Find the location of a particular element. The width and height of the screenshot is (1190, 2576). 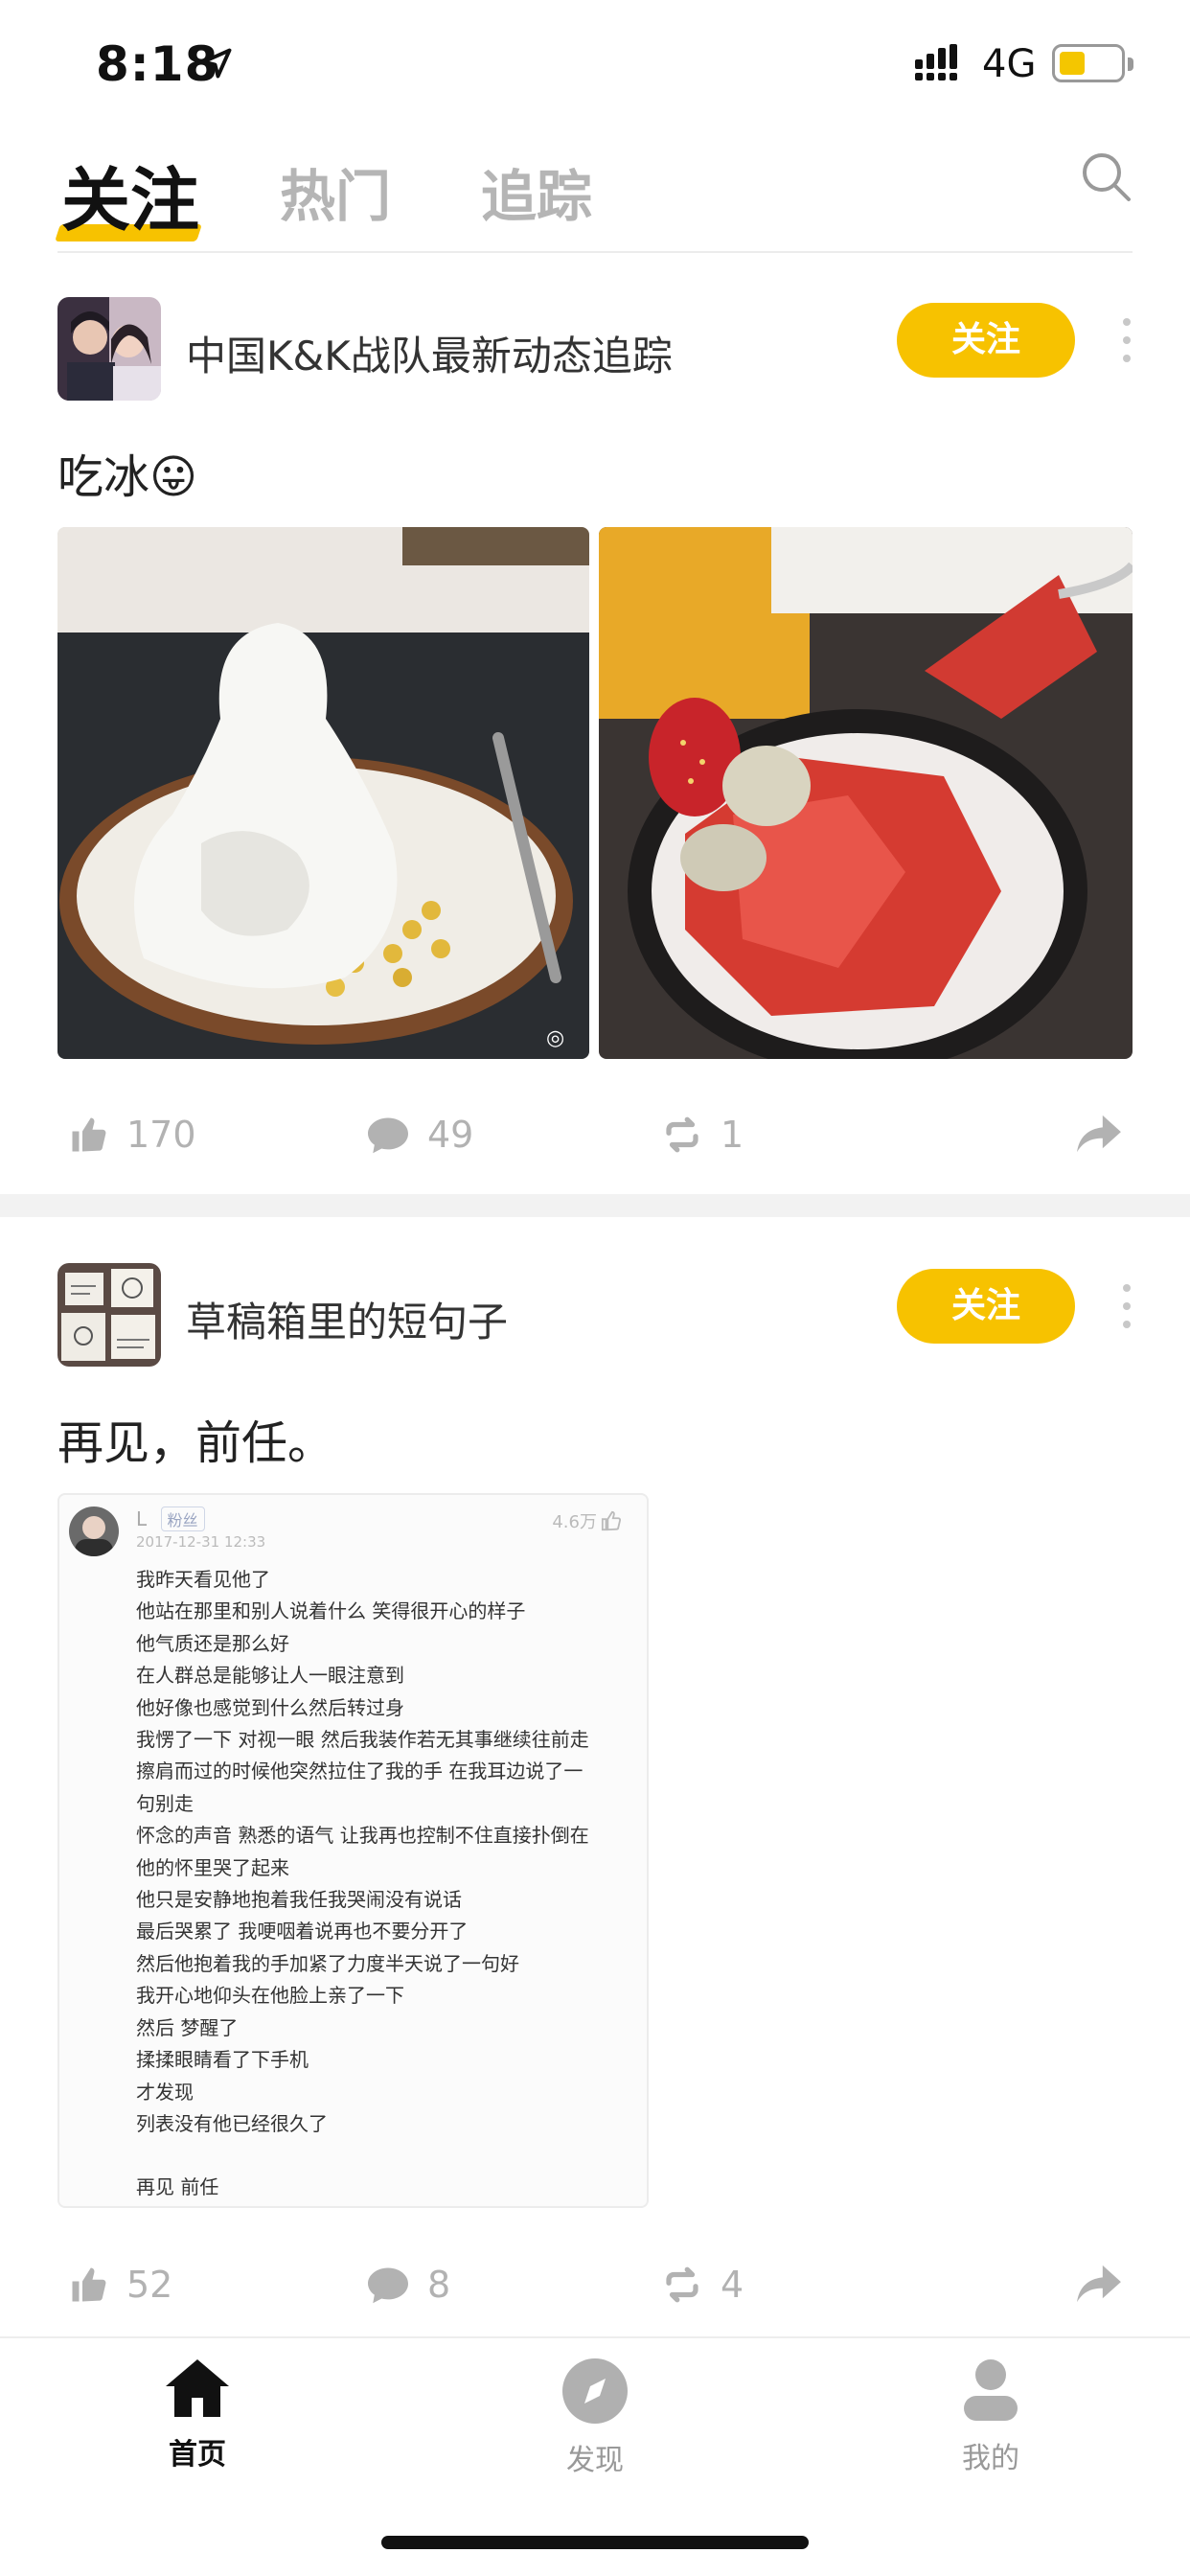

screenshot-tag: 粉丝 is located at coordinates (183, 1518).